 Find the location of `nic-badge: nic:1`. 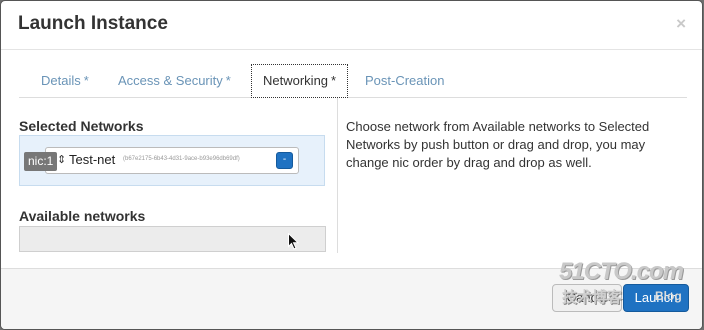

nic-badge: nic:1 is located at coordinates (41, 161).